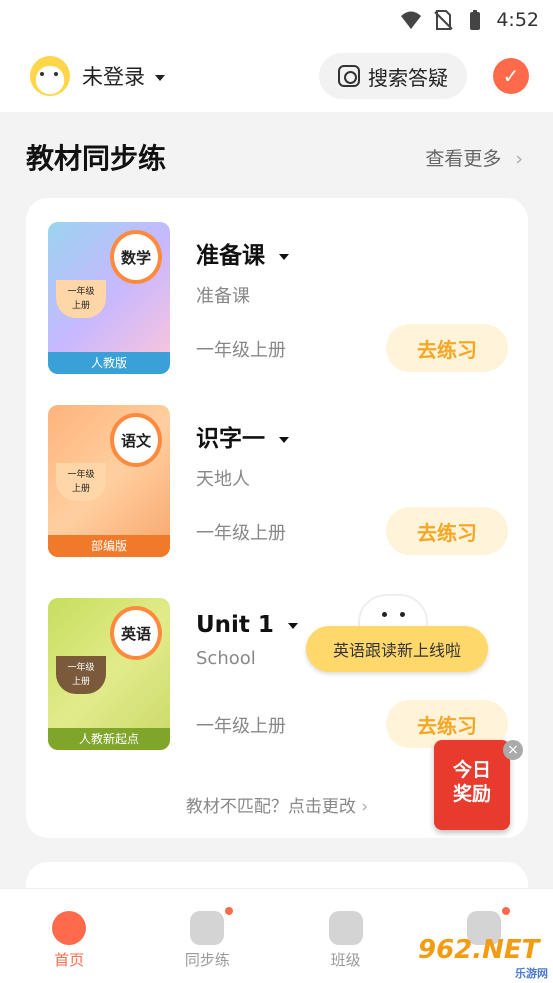 Image resolution: width=553 pixels, height=983 pixels. What do you see at coordinates (278, 675) in the screenshot?
I see `book-item: 英语 一年级 上册 人教新起点 Unit 1 School 一年级上册 去练习` at bounding box center [278, 675].